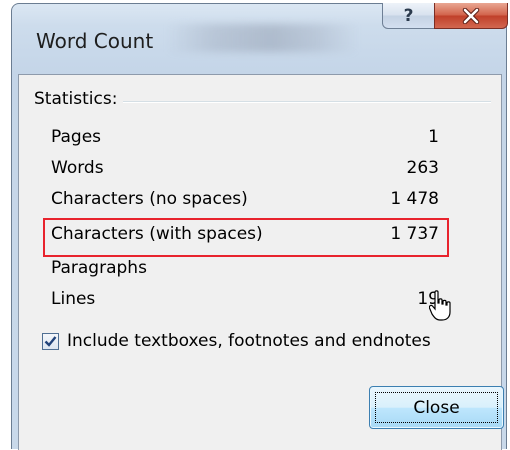  I want to click on stat-row-pages: Pages 1, so click(245, 140).